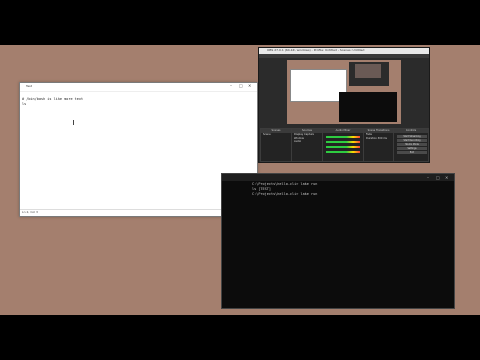 The height and width of the screenshot is (360, 480). What do you see at coordinates (276, 145) in the screenshot?
I see `scenes-dock: Scenes Scene` at bounding box center [276, 145].